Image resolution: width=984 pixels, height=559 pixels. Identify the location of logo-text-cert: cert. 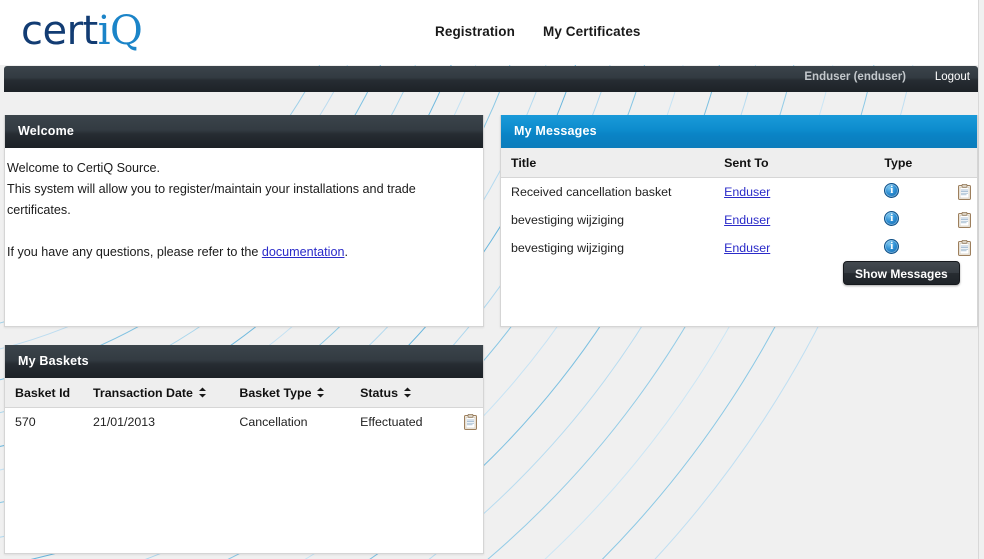
(59, 31).